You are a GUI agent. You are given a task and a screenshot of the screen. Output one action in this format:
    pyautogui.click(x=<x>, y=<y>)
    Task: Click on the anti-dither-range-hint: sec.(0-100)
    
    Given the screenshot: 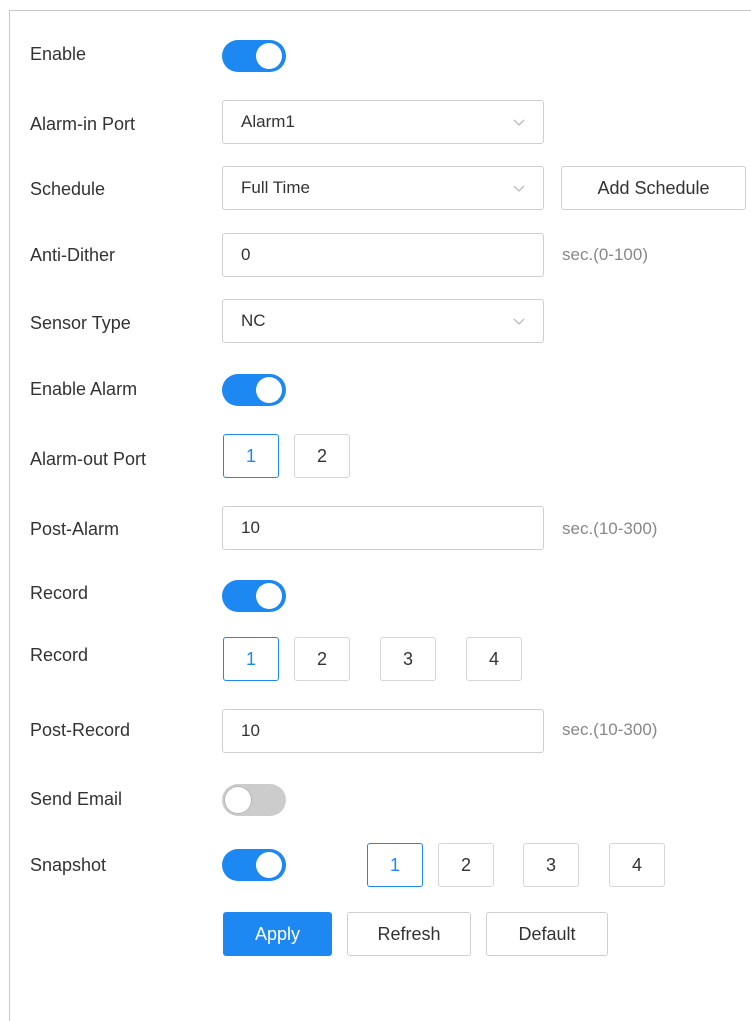 What is the action you would take?
    pyautogui.click(x=605, y=254)
    